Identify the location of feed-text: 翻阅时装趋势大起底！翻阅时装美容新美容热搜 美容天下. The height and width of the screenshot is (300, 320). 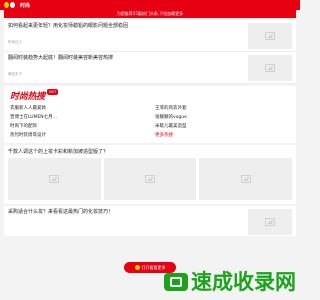
(128, 67).